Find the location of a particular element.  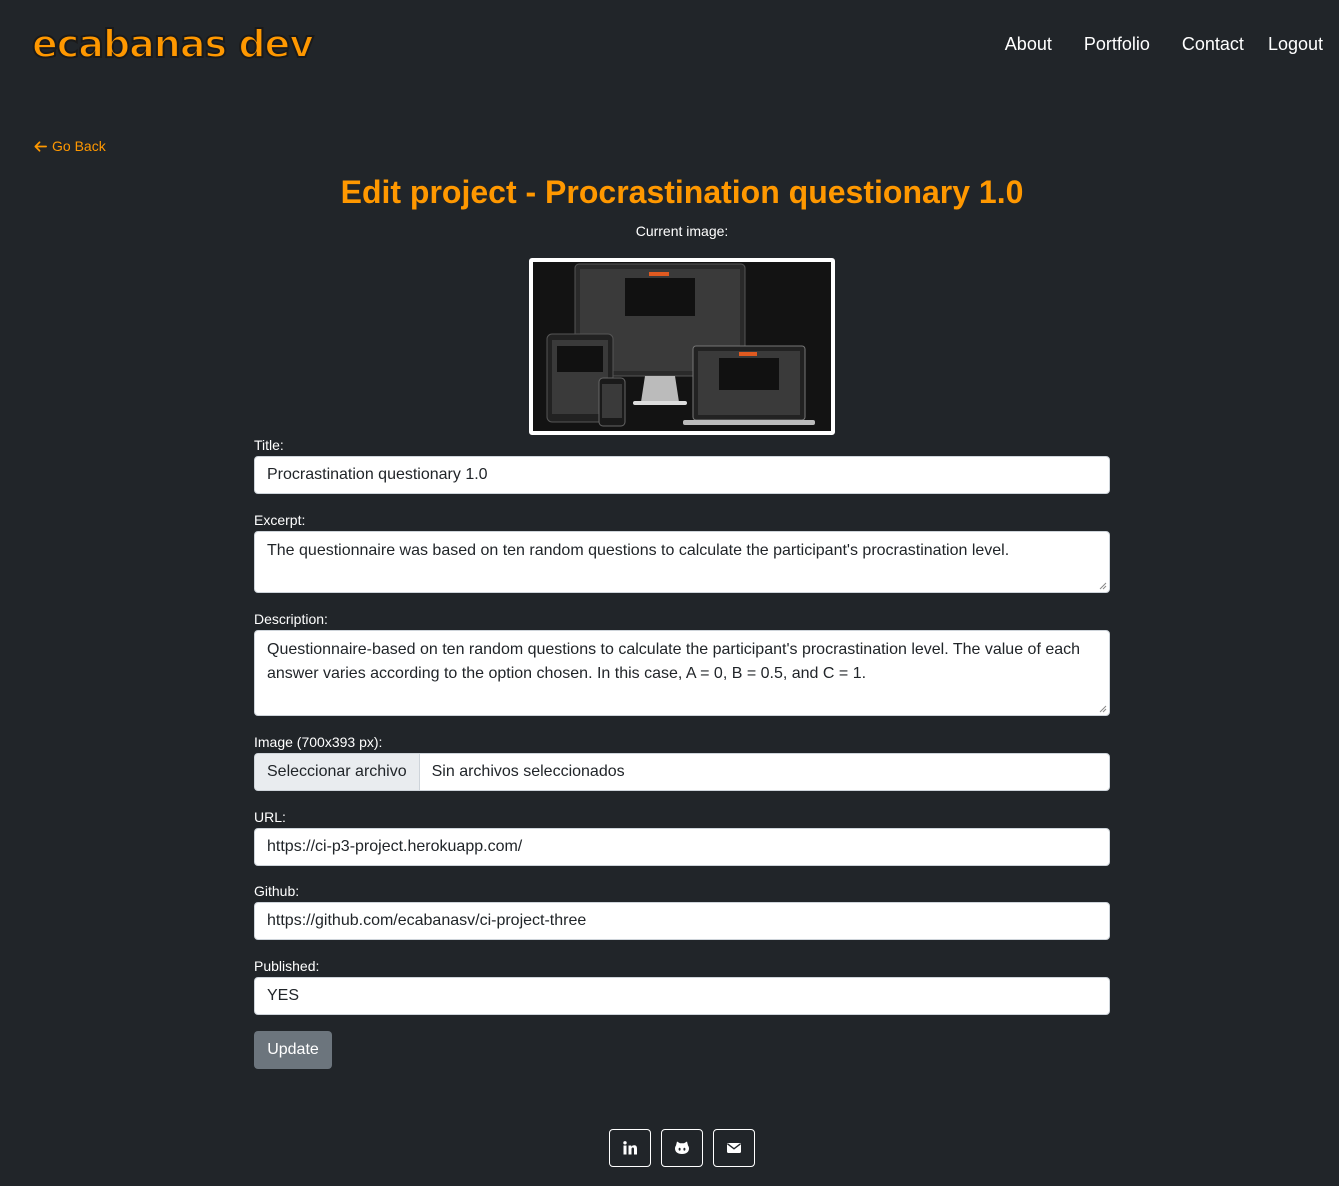

nav-about-link: About is located at coordinates (1028, 44).